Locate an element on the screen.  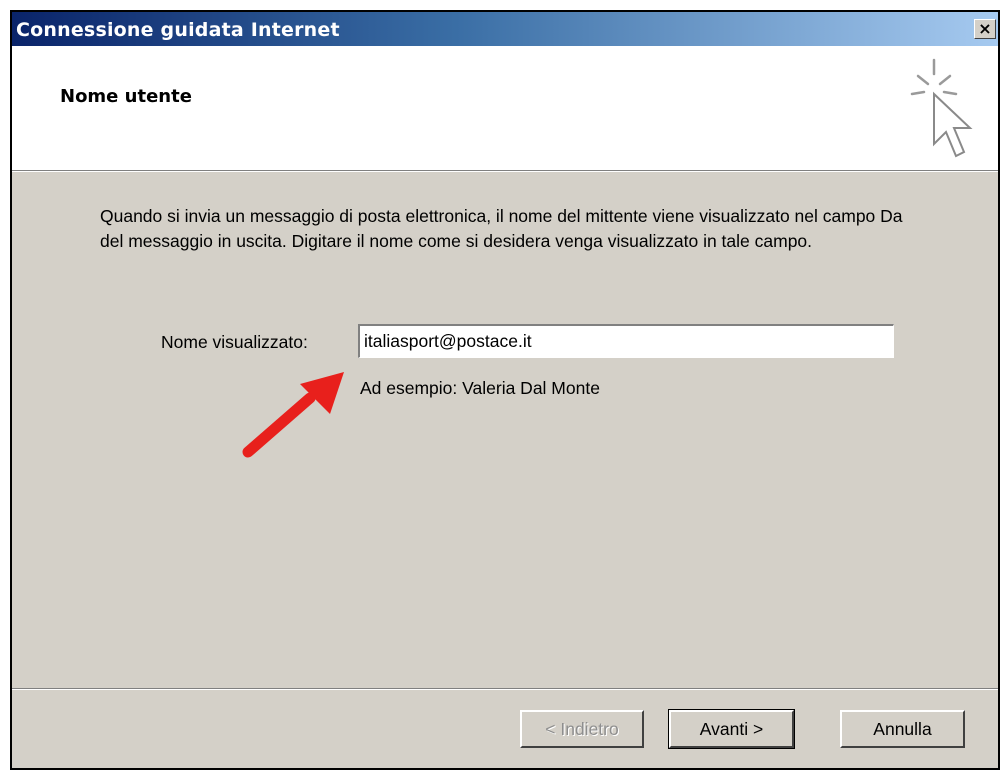
title-bar: Connessione guidata Internet × is located at coordinates (505, 29).